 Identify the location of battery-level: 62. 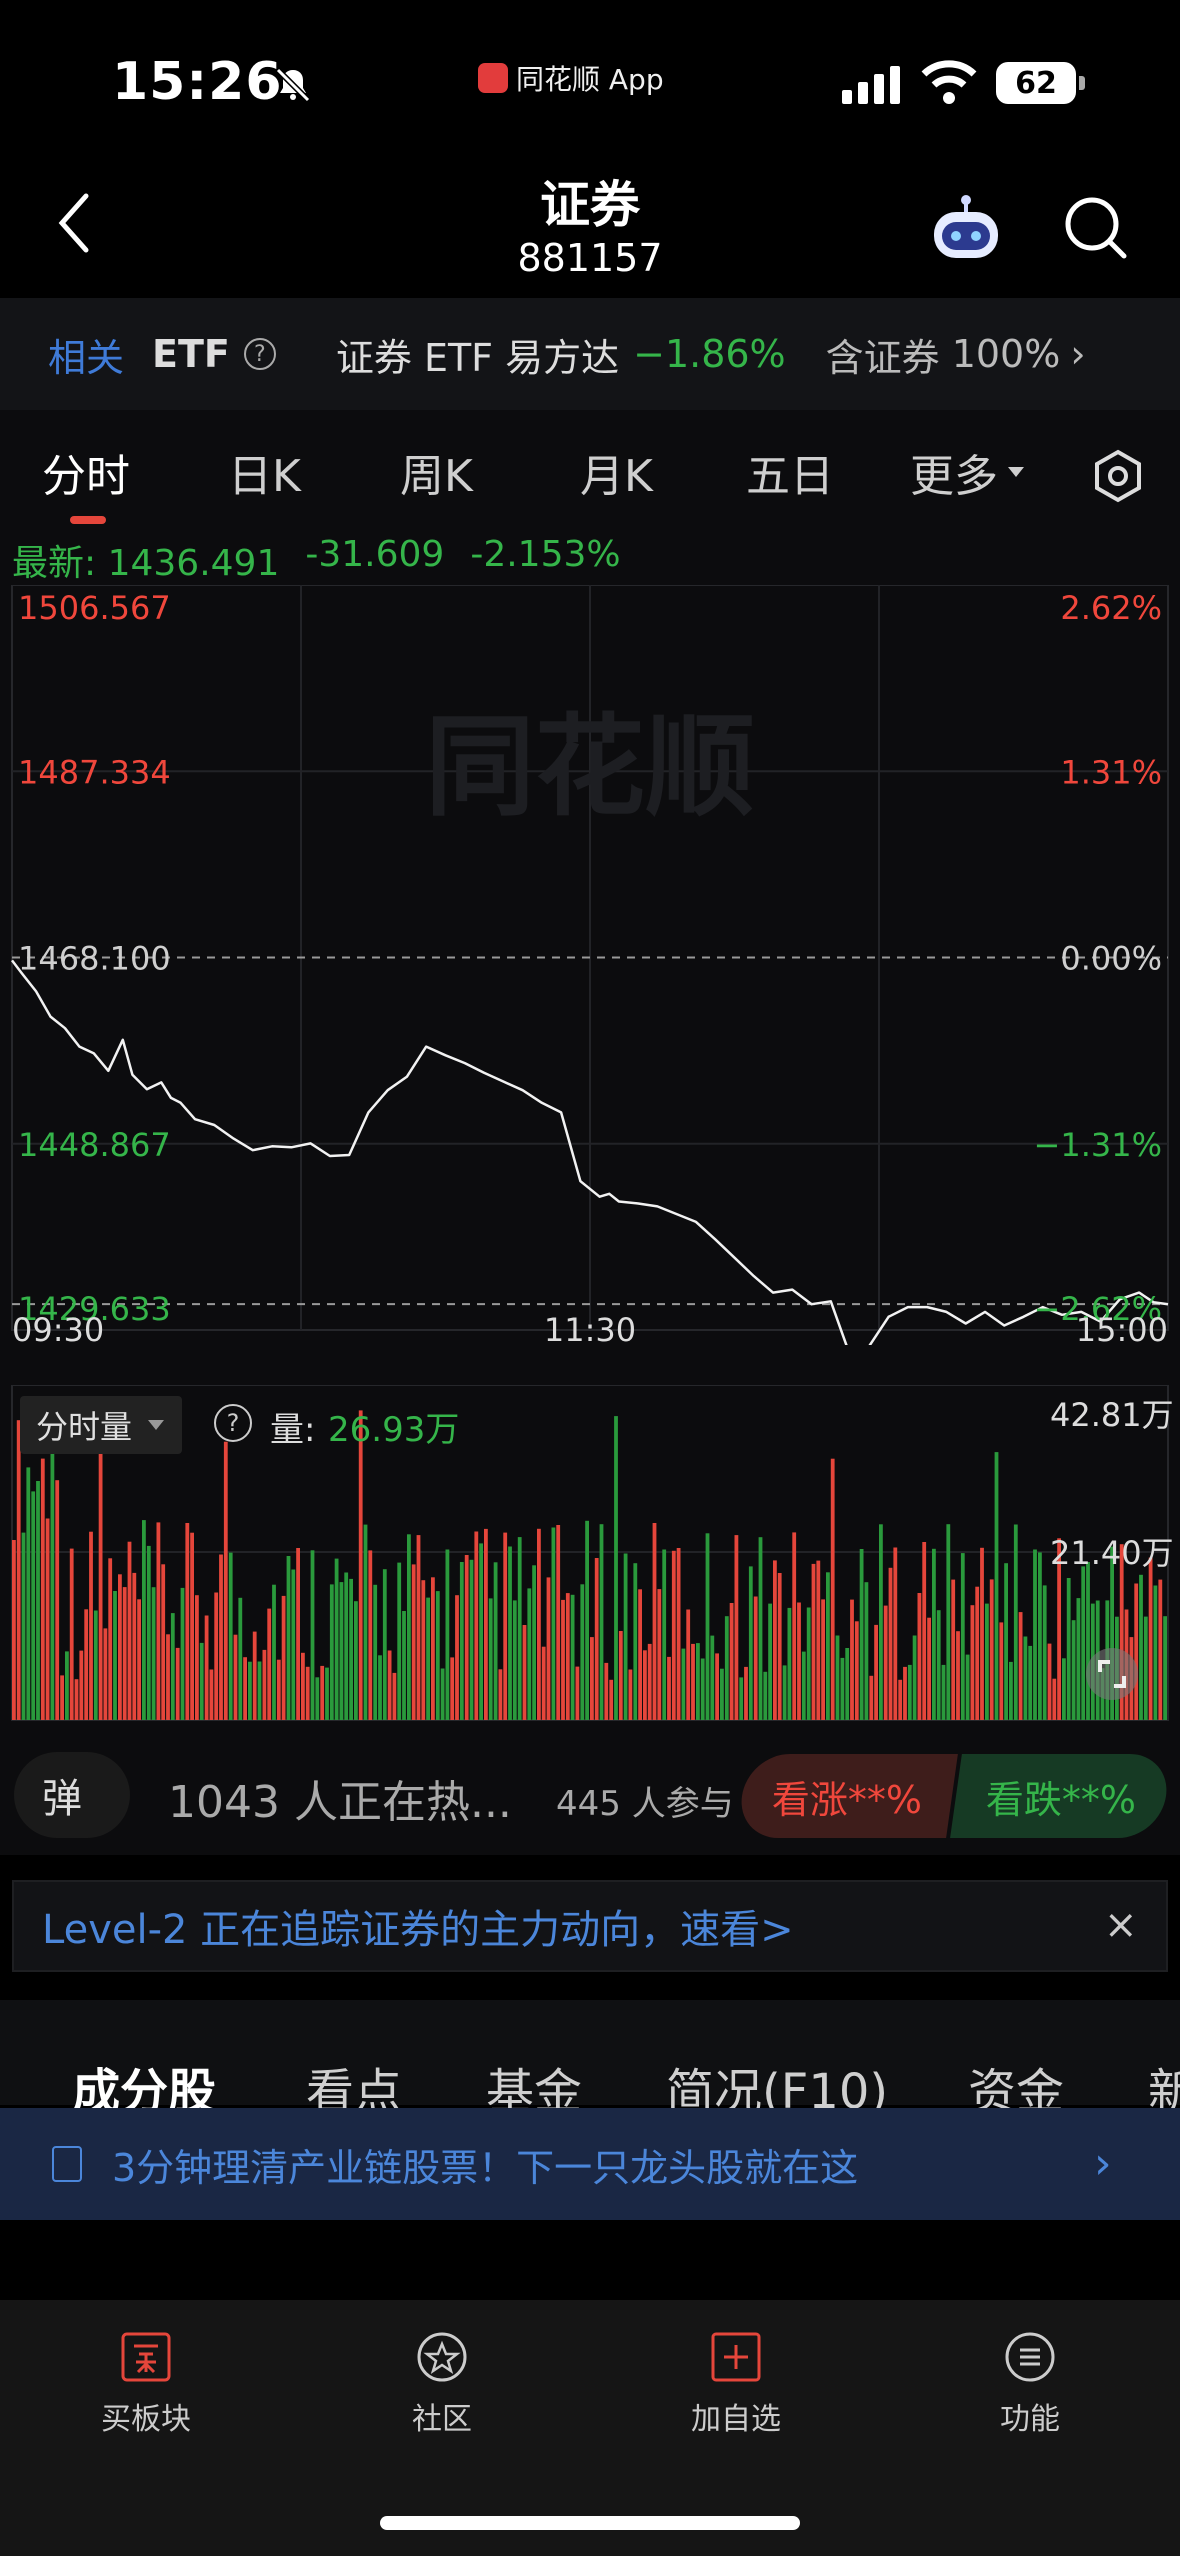
(1036, 83).